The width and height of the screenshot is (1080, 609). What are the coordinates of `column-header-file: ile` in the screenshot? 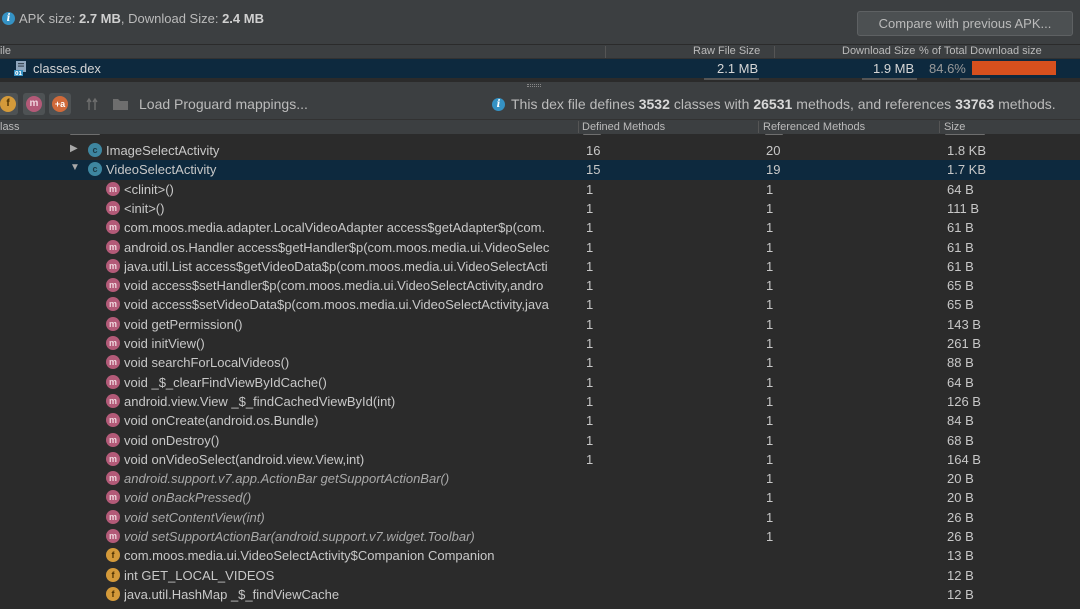 It's located at (5, 51).